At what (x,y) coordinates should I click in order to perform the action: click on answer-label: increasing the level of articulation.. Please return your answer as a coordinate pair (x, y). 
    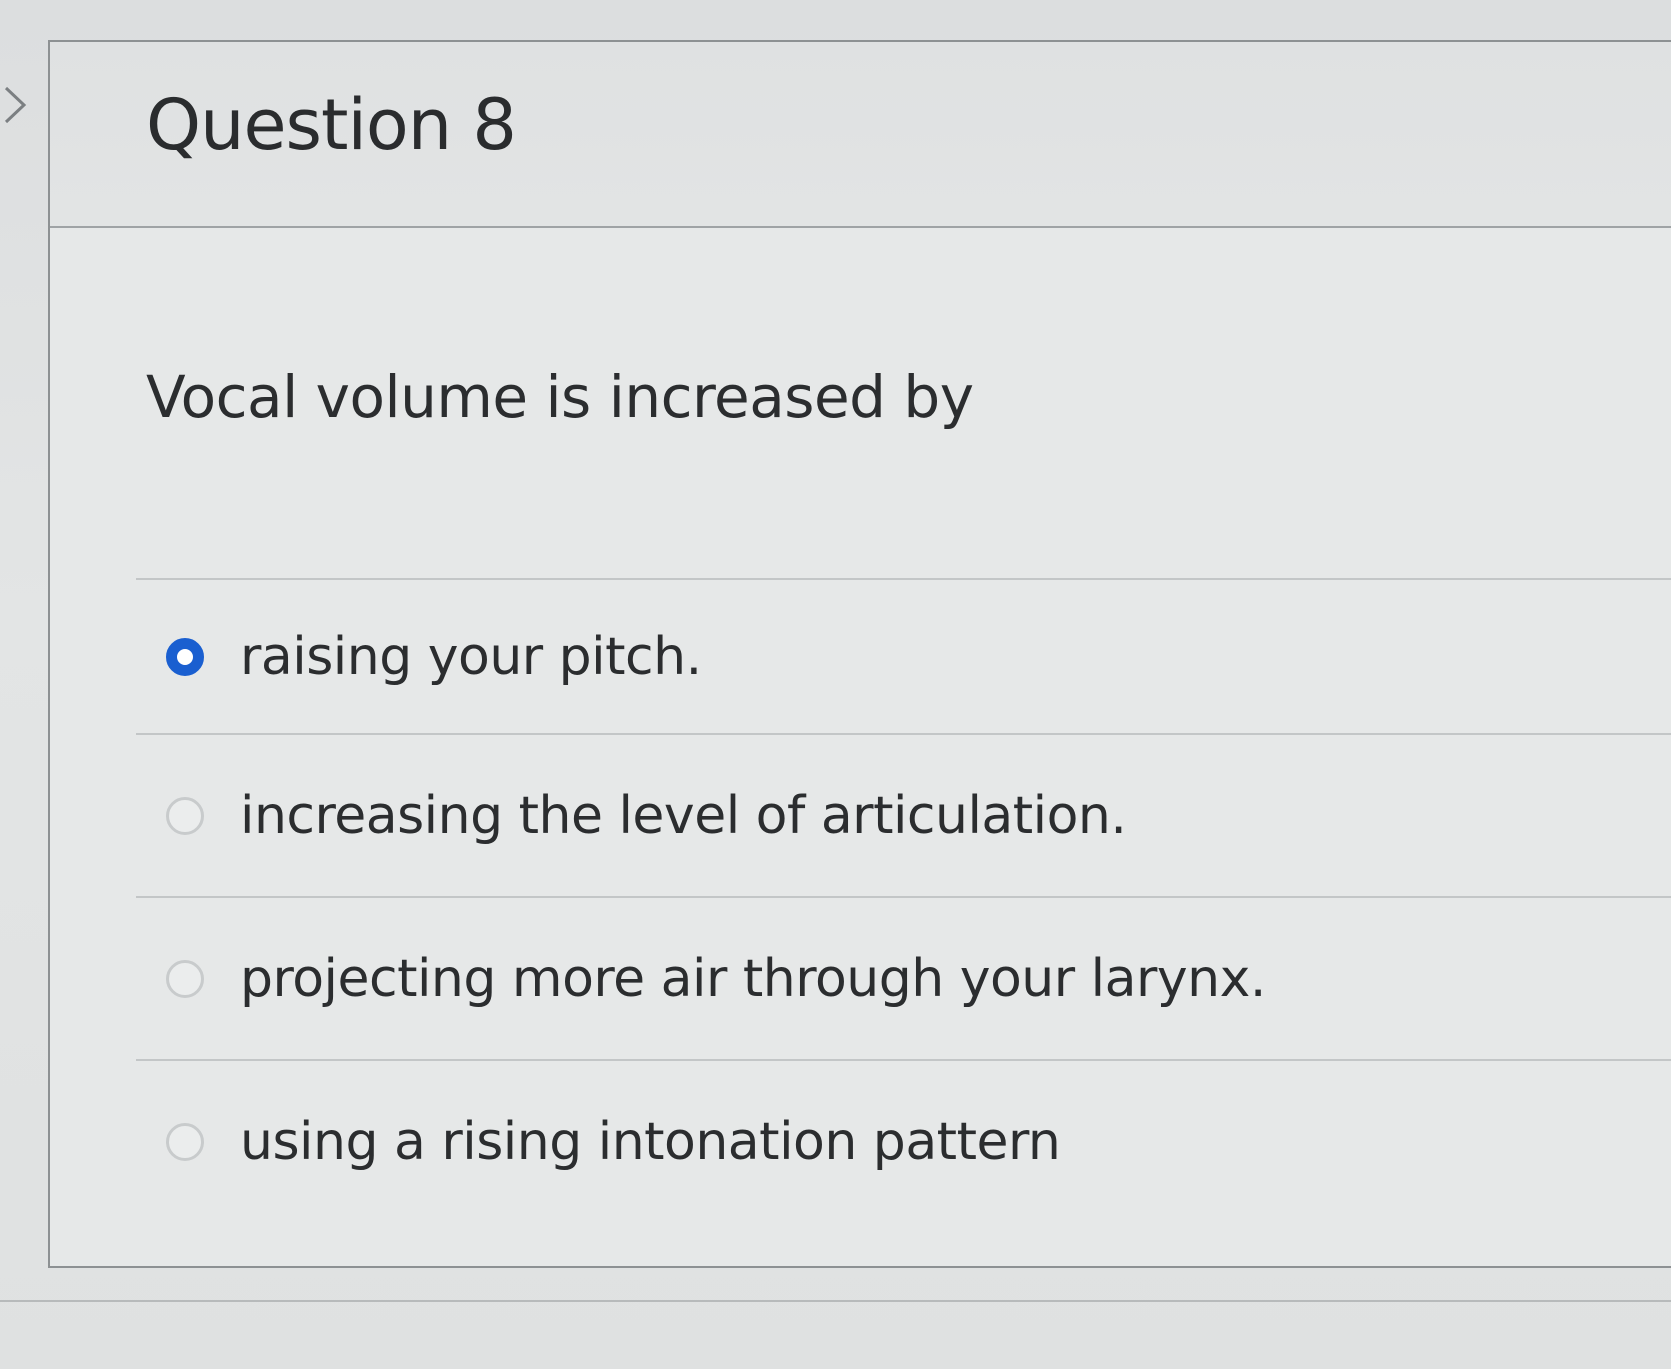
    Looking at the image, I should click on (683, 815).